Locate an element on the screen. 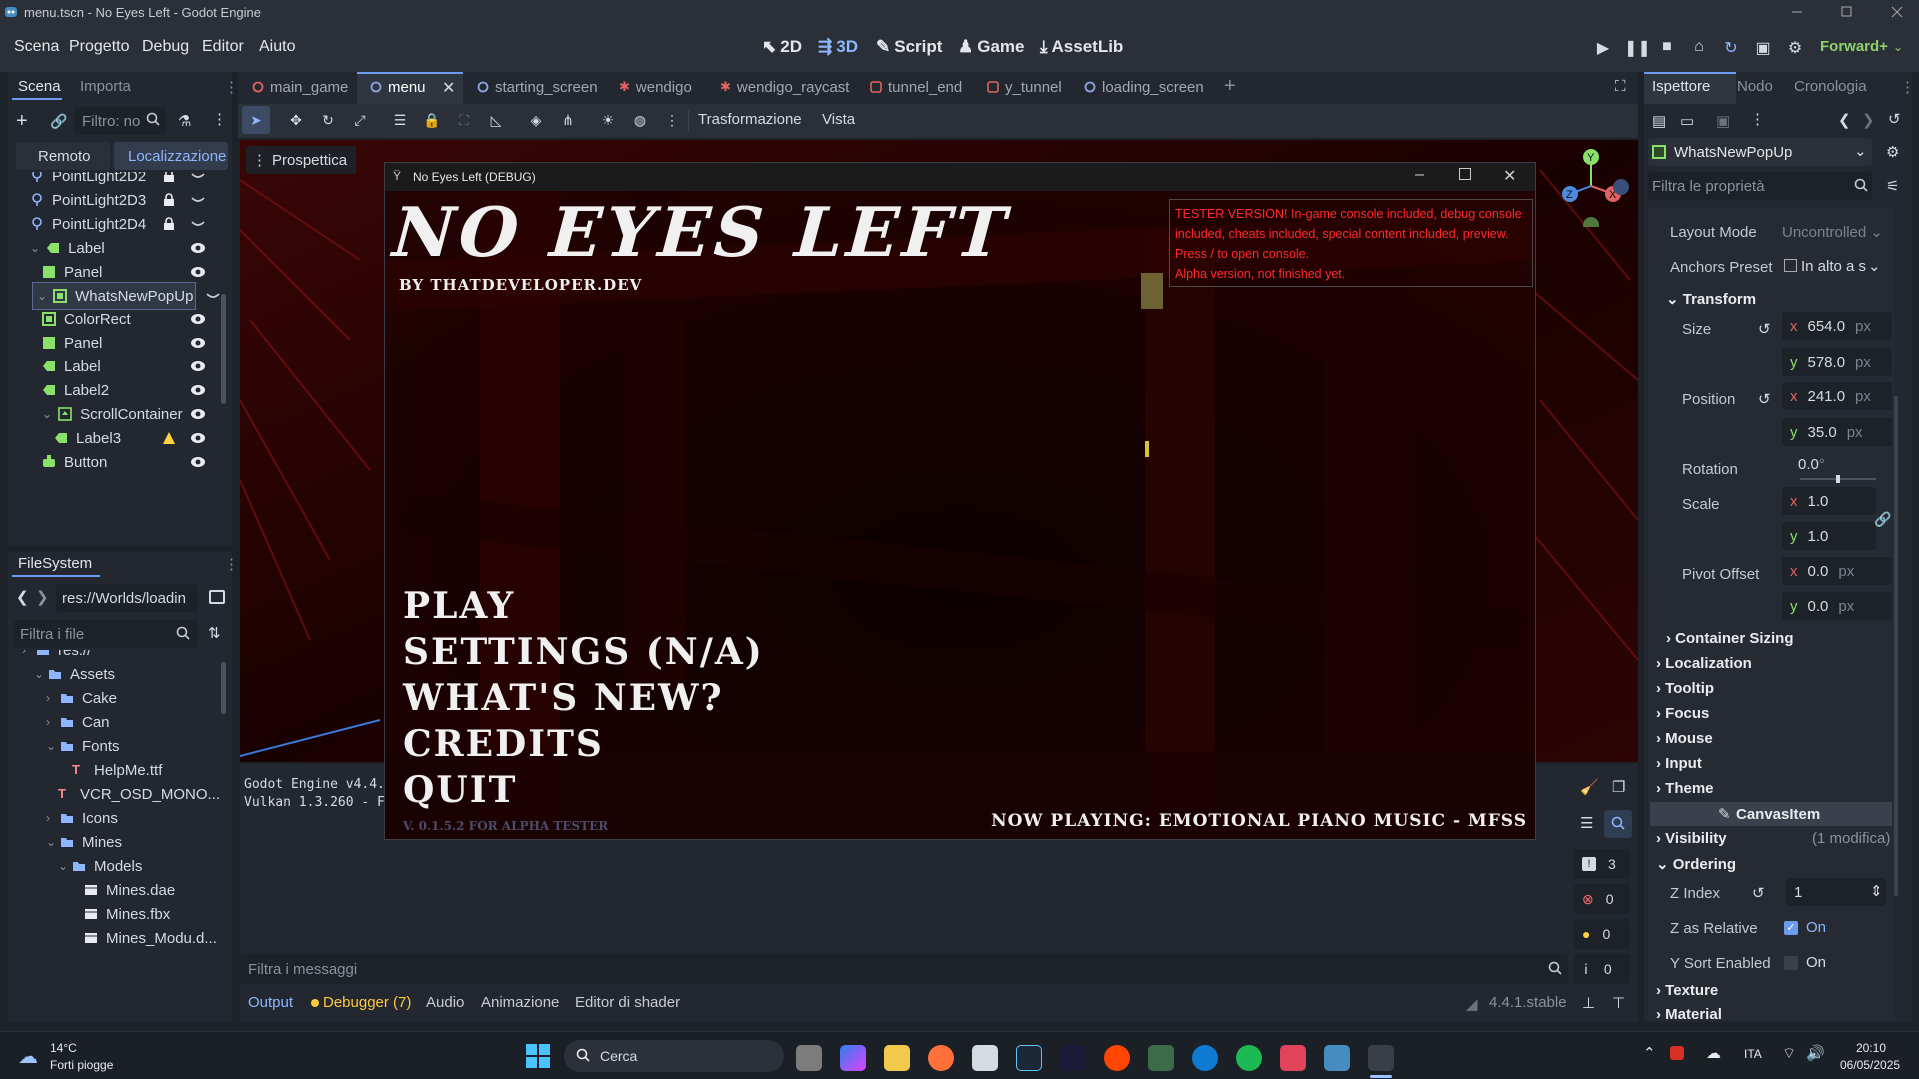 The height and width of the screenshot is (1079, 1919). credits-button: CREDITS is located at coordinates (583, 744).